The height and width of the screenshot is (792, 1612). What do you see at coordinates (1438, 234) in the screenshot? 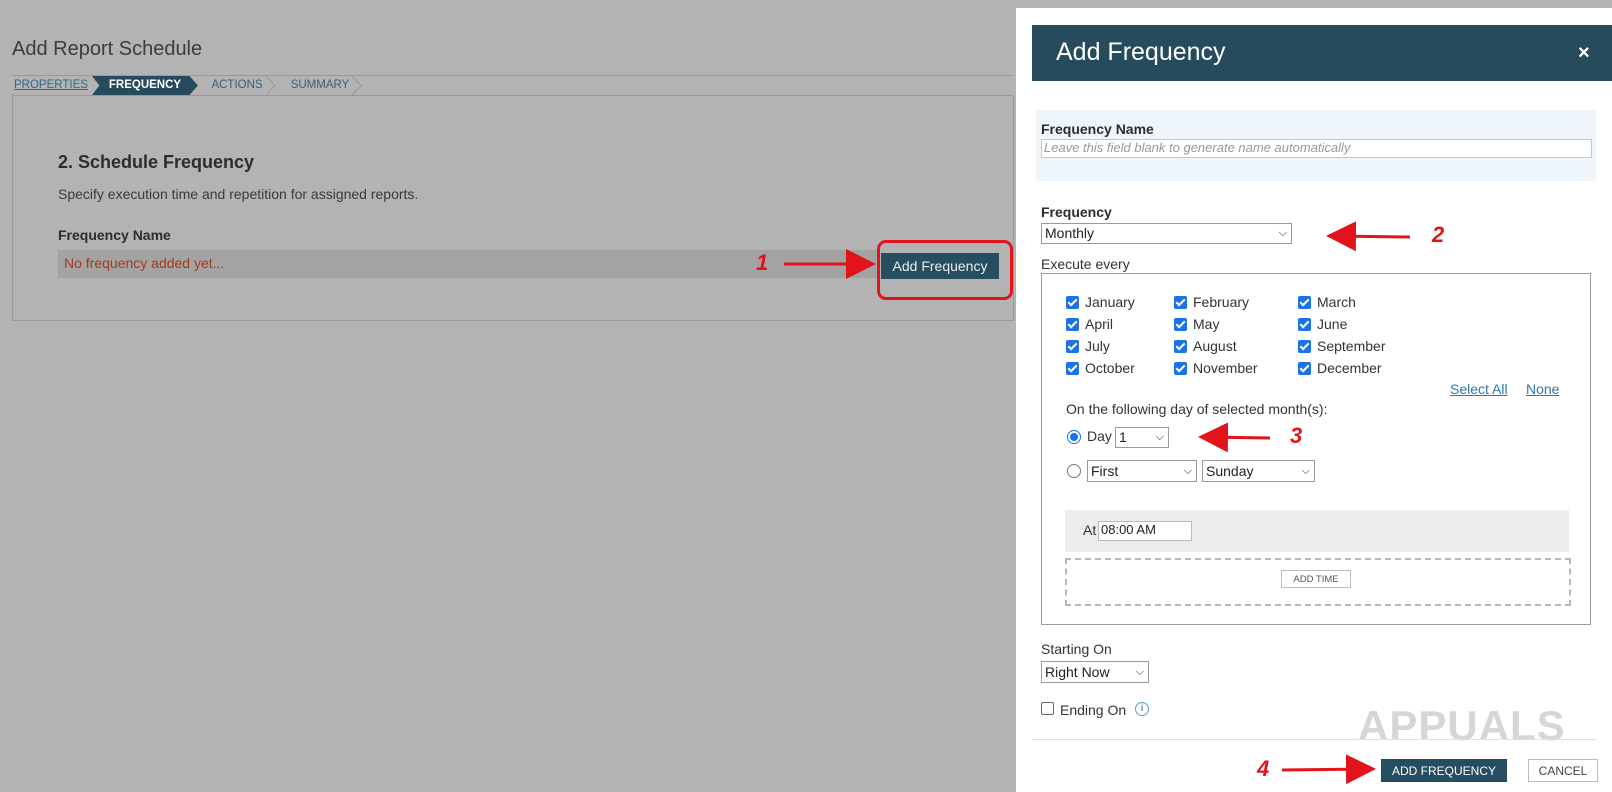
I see `annotation-number-2: 2` at bounding box center [1438, 234].